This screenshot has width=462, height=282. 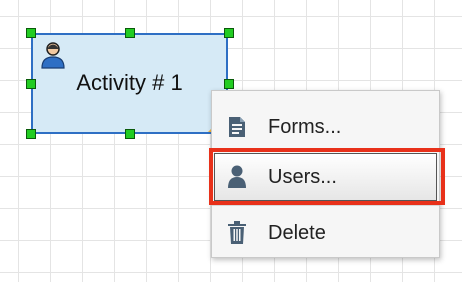 I want to click on resize-handle-top-right, so click(x=229, y=33).